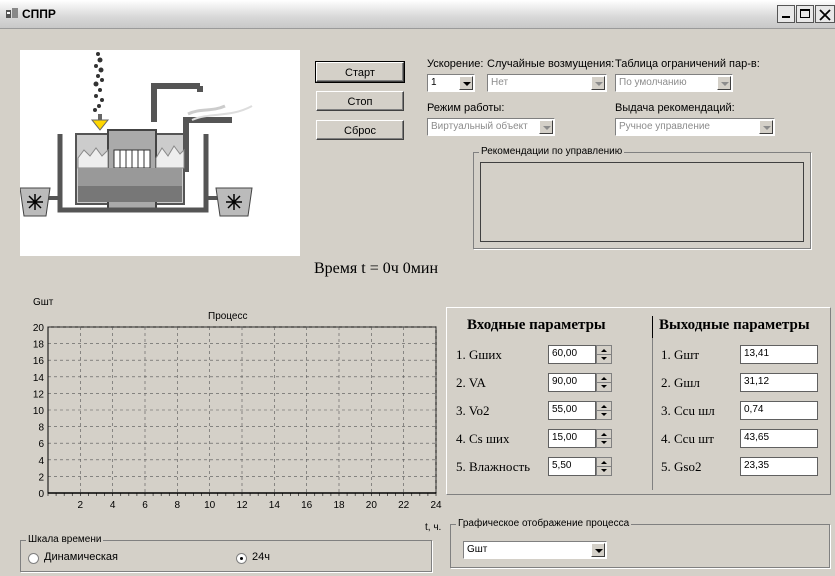  I want to click on output-param-field-3: 0,74, so click(779, 410).